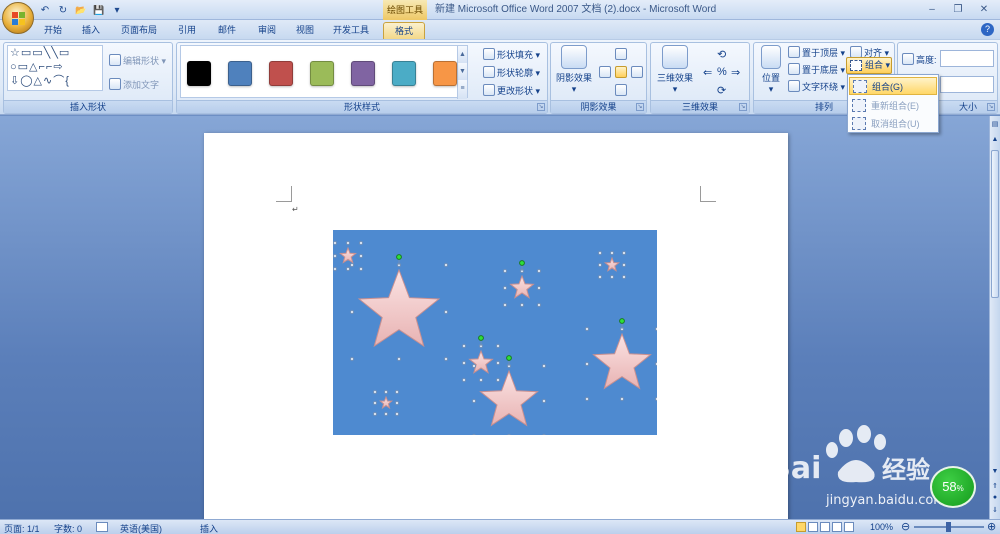 The height and width of the screenshot is (534, 1000). What do you see at coordinates (816, 52) in the screenshot?
I see `bring-to-front-button: 置于顶层 ▾` at bounding box center [816, 52].